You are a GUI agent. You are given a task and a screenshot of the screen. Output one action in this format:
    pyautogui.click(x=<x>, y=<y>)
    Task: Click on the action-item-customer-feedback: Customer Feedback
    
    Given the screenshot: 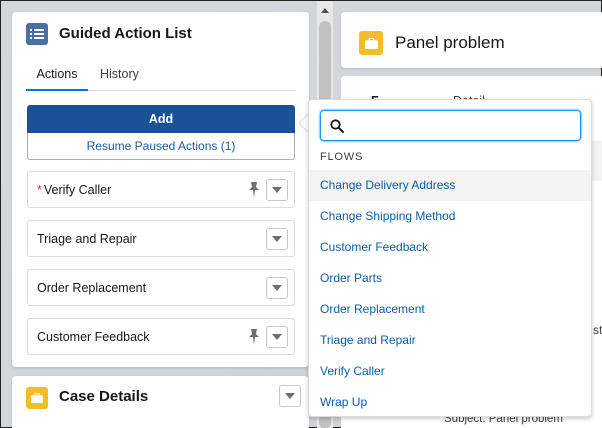 What is the action you would take?
    pyautogui.click(x=161, y=336)
    